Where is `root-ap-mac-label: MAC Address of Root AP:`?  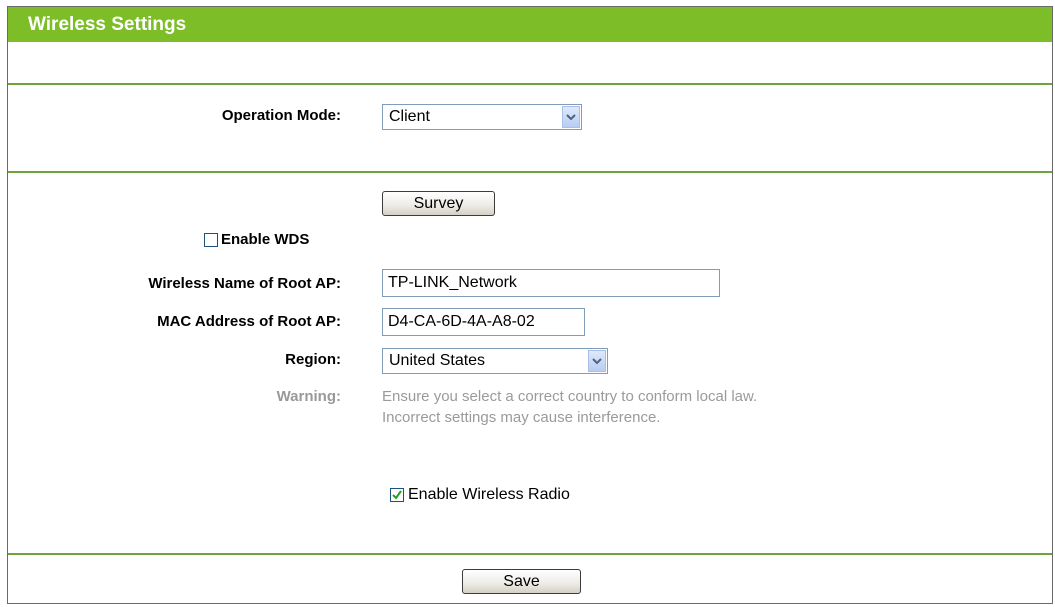 root-ap-mac-label: MAC Address of Root AP: is located at coordinates (249, 321).